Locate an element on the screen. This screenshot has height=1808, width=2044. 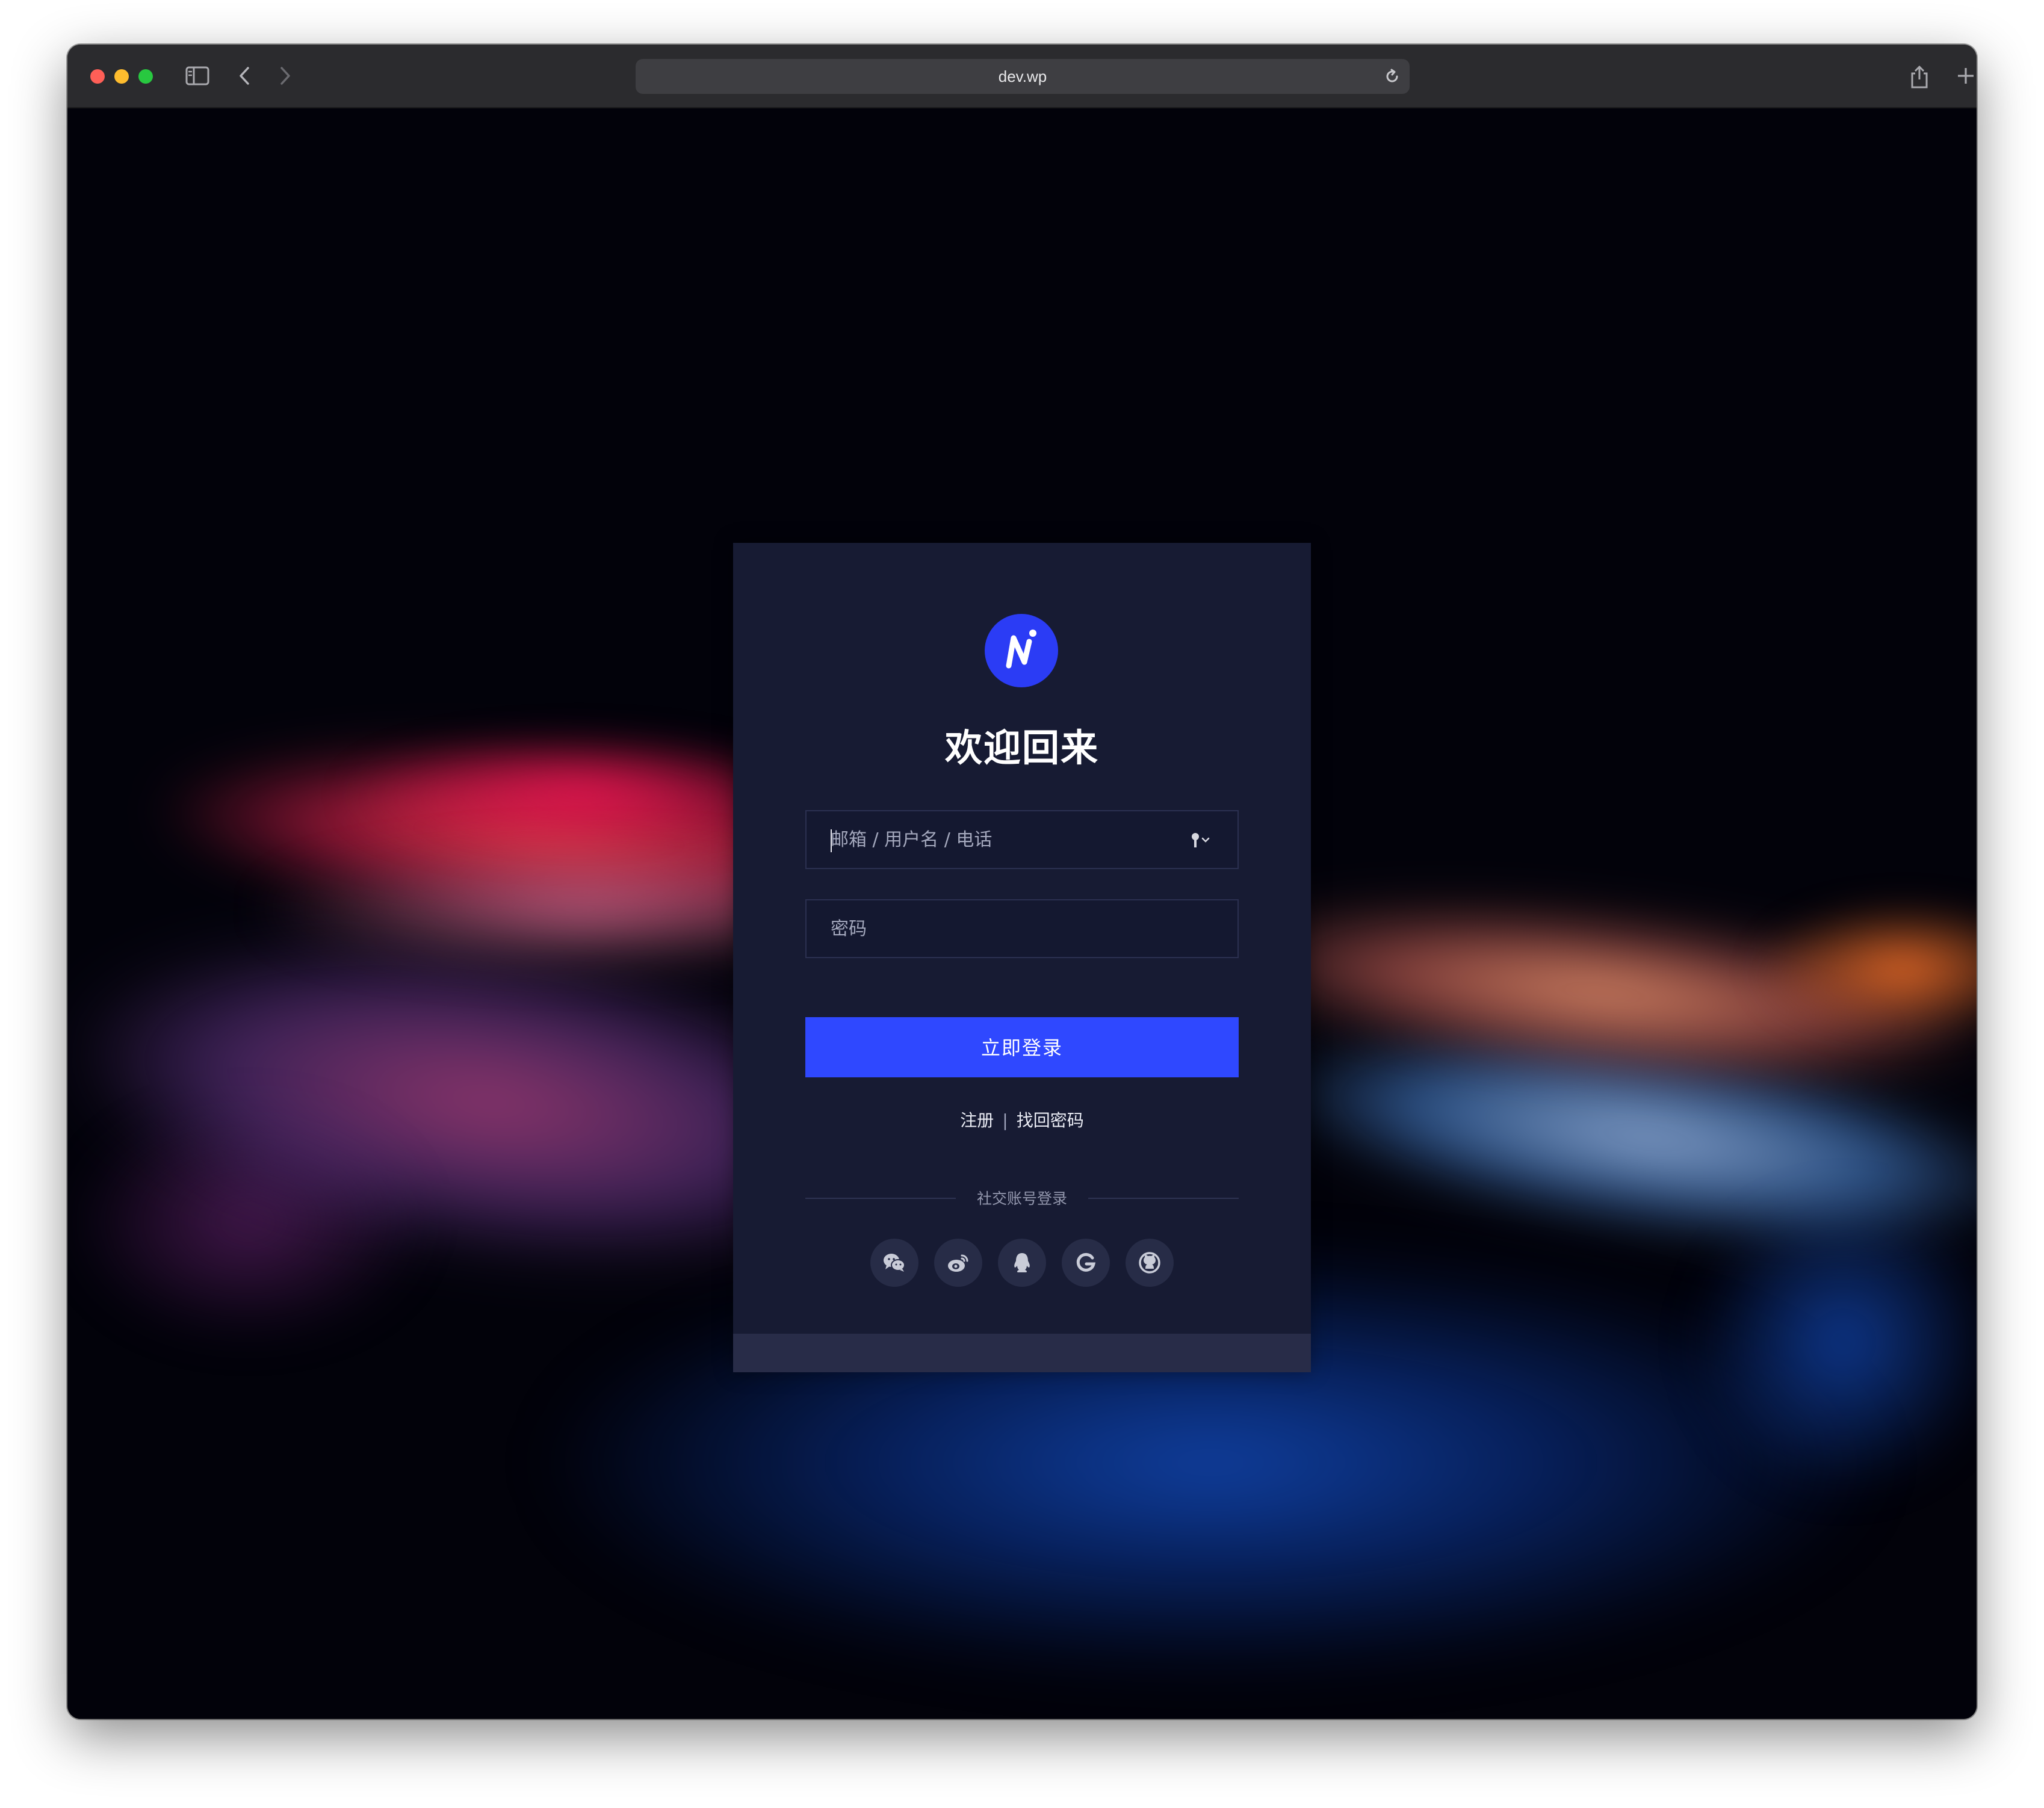
github-icon is located at coordinates (1149, 1263).